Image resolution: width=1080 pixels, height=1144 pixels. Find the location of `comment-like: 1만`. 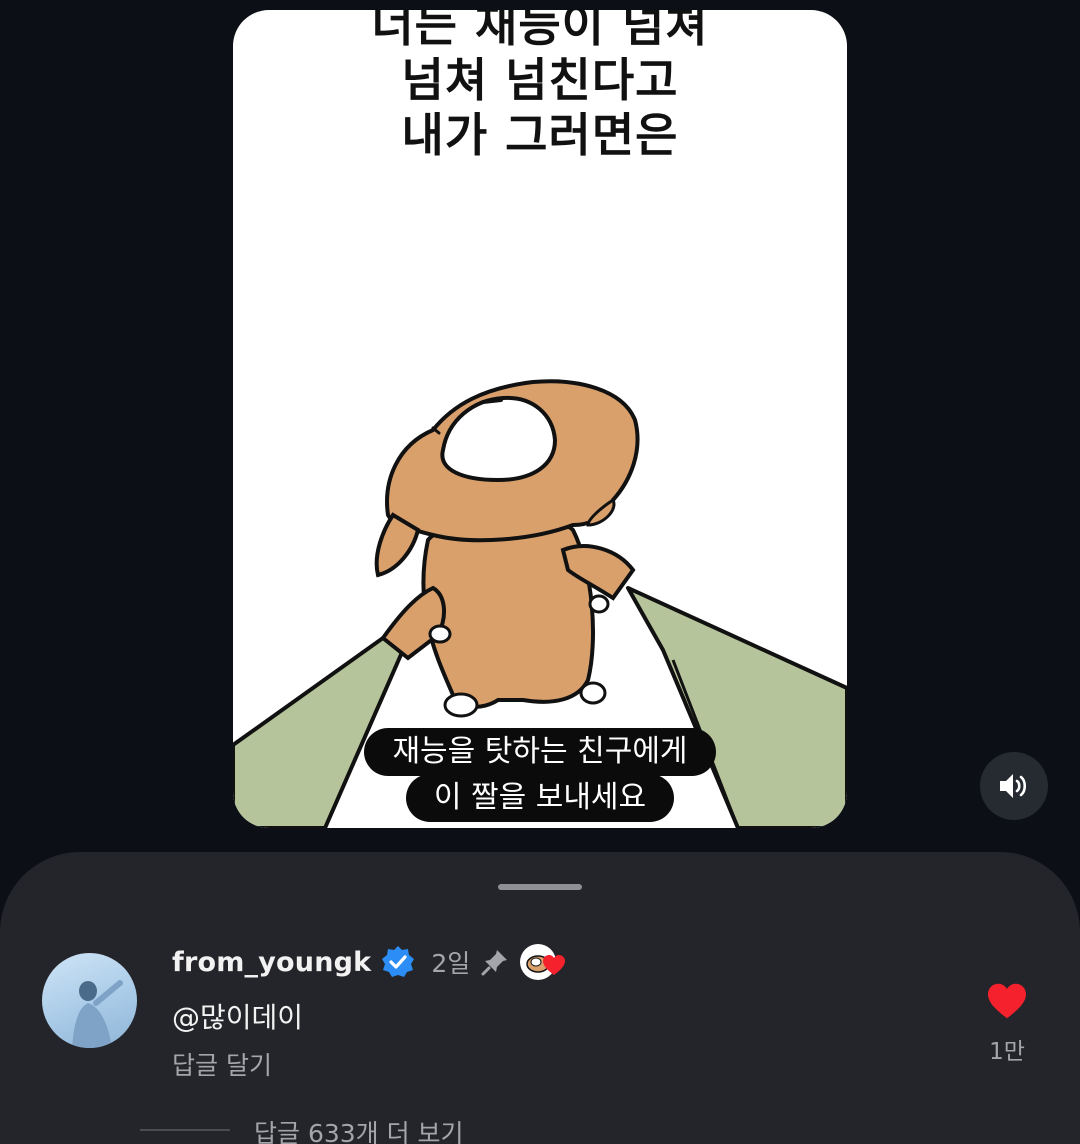

comment-like: 1만 is located at coordinates (1007, 1024).